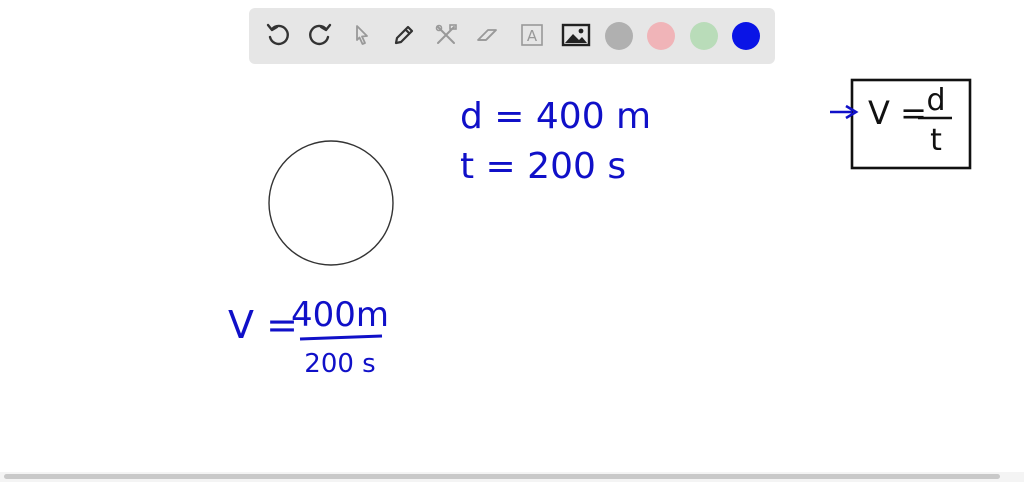 The width and height of the screenshot is (1024, 482). I want to click on scrollbar-thumb, so click(502, 476).